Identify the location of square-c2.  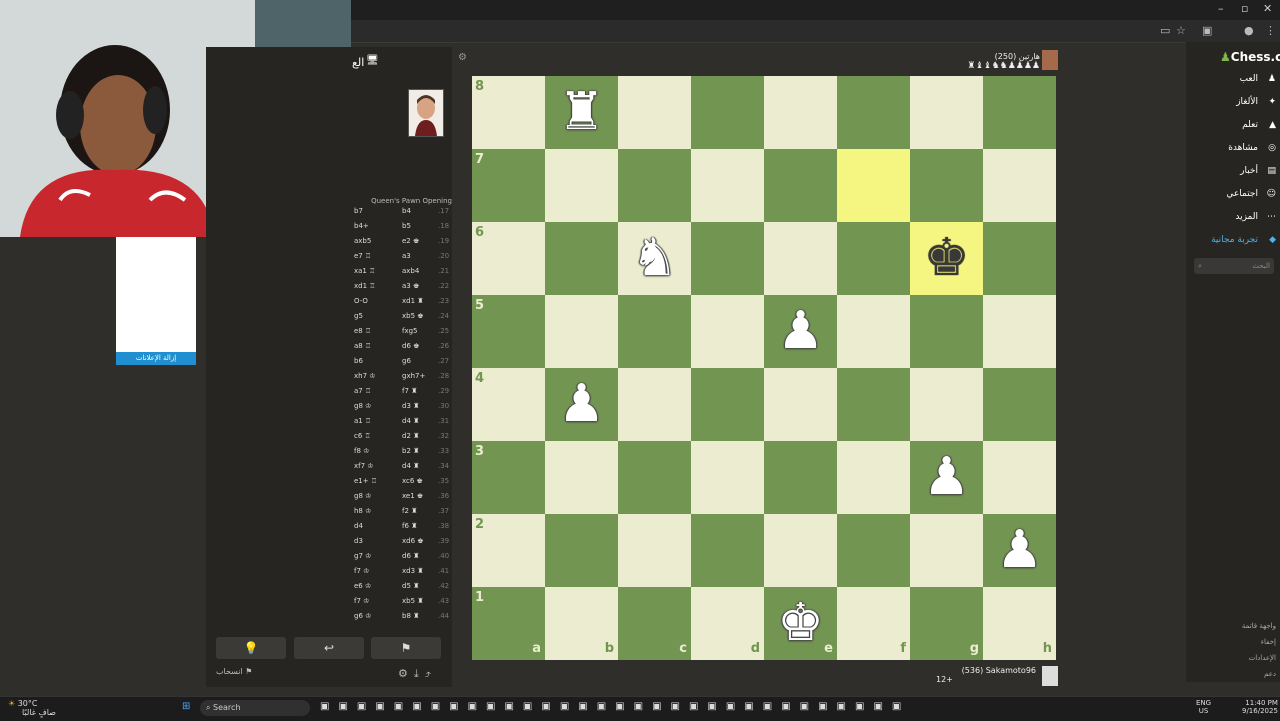
(654, 550).